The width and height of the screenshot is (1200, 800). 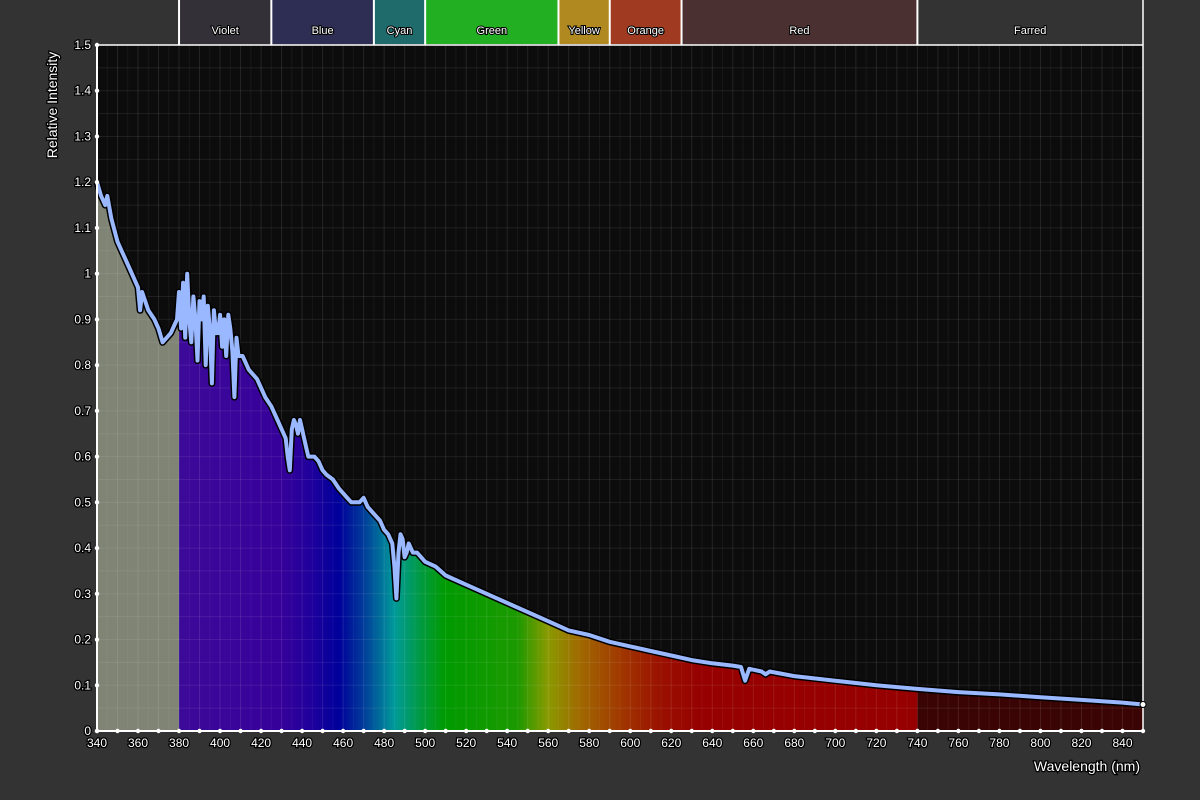 I want to click on x-tick-label: 840, so click(x=1122, y=743).